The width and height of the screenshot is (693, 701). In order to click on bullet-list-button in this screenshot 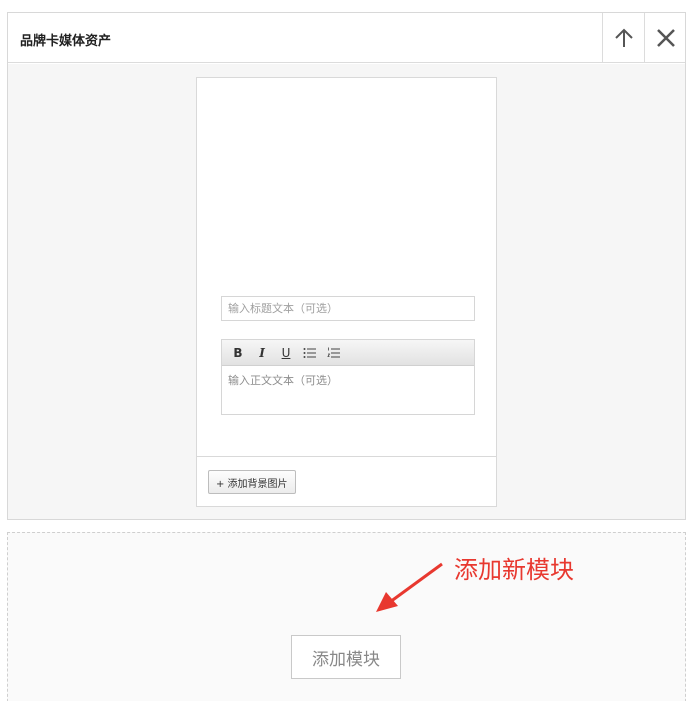, I will do `click(310, 353)`.